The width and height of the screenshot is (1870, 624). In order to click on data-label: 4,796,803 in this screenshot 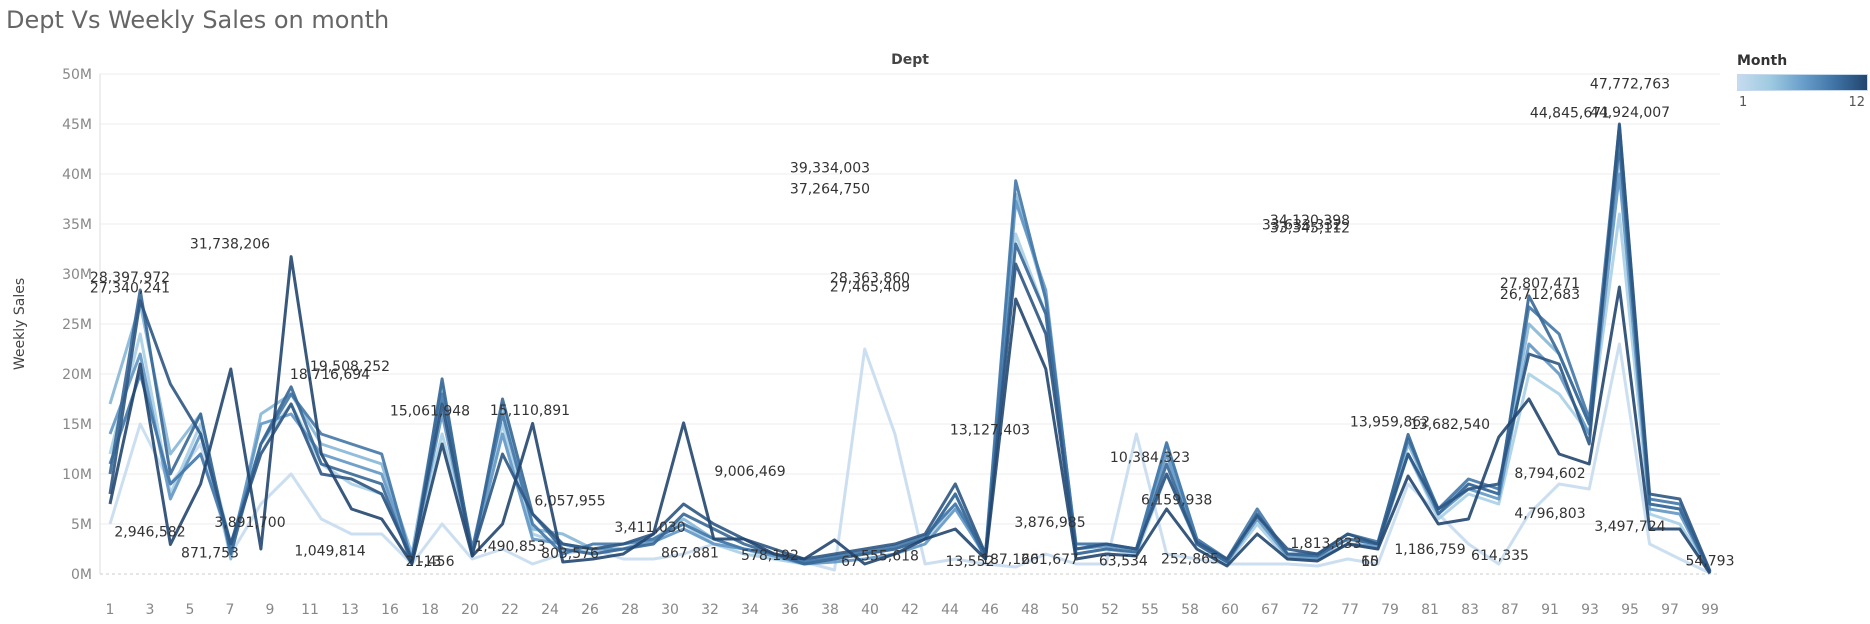, I will do `click(1549, 514)`.